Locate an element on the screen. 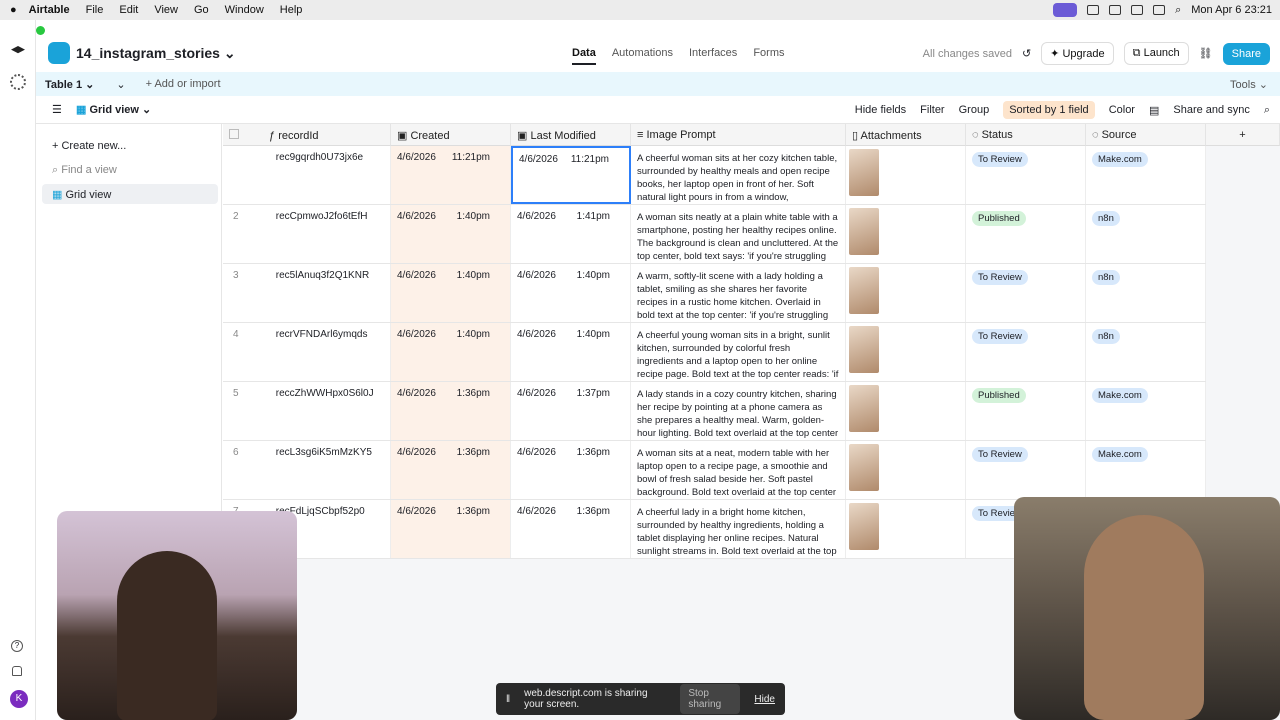 The image size is (1280, 720). share-sync-button: Share and sync is located at coordinates (1211, 110).